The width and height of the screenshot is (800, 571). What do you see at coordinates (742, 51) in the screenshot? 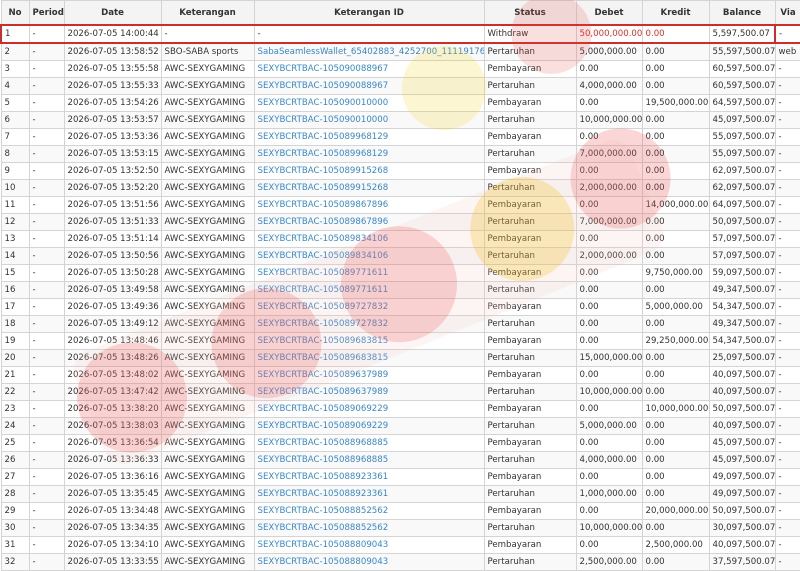
I see `cell-balance: 55,597,500.07` at bounding box center [742, 51].